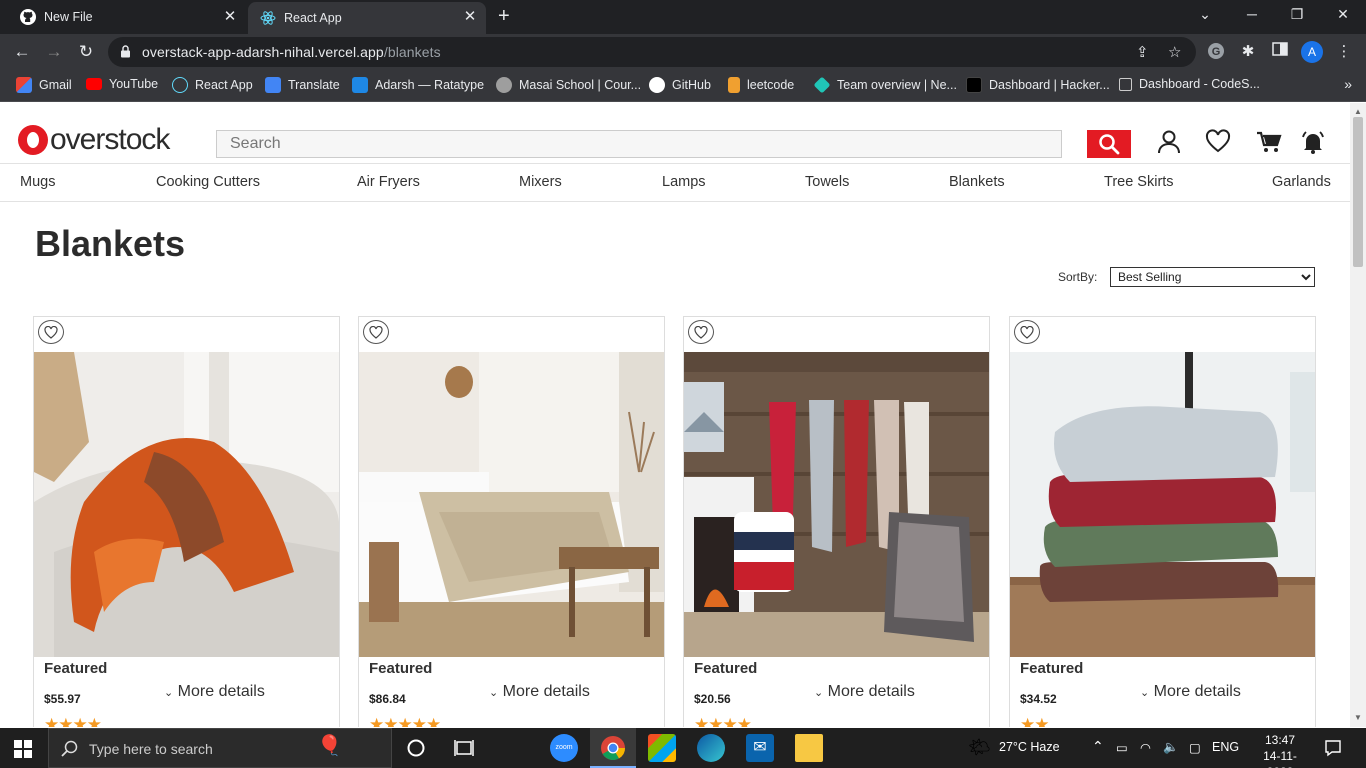 This screenshot has height=768, width=1366. Describe the element at coordinates (110, 139) in the screenshot. I see `logo-text: overstock` at that location.